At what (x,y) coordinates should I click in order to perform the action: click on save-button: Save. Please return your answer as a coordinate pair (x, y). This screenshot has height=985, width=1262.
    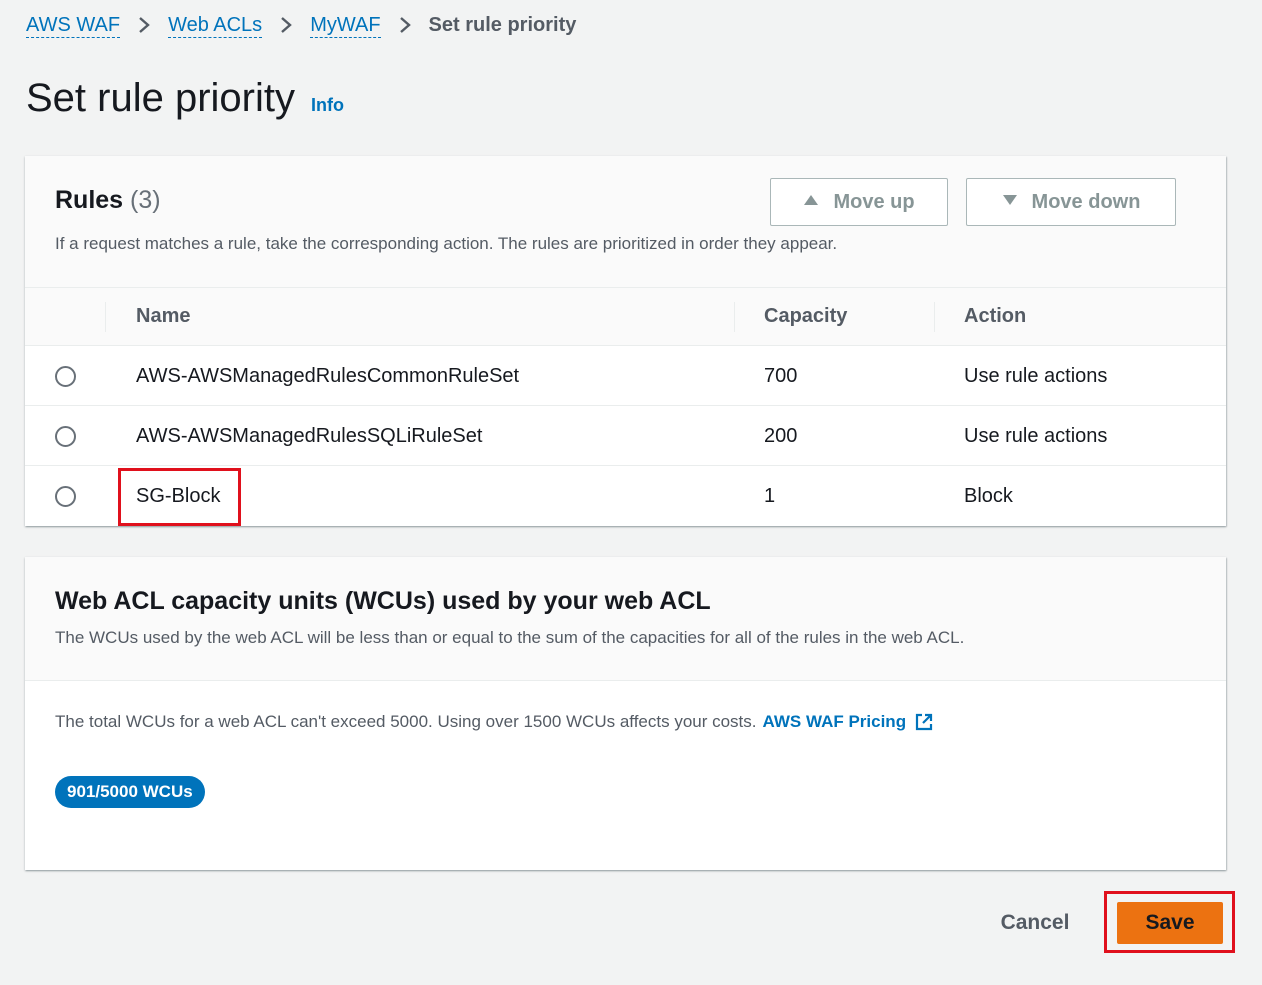
    Looking at the image, I should click on (1170, 923).